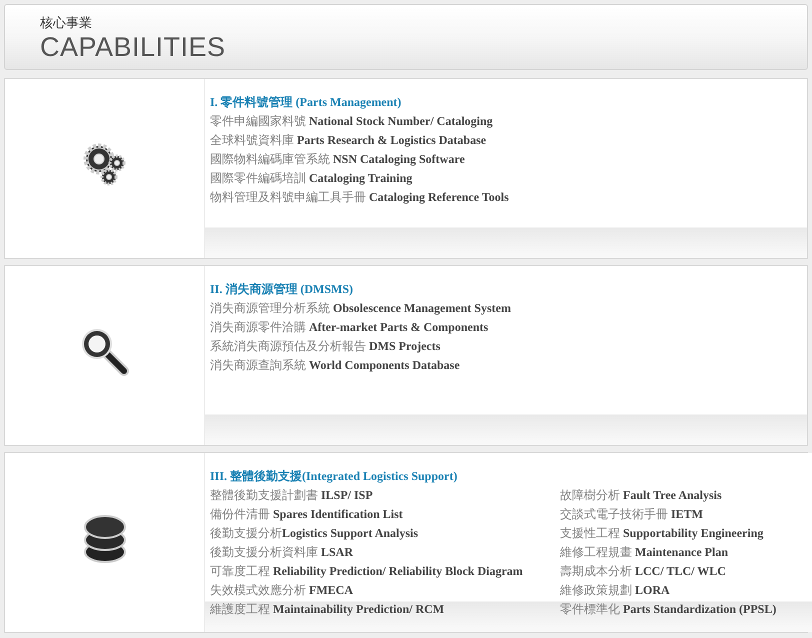 This screenshot has height=638, width=812. Describe the element at coordinates (352, 121) in the screenshot. I see `capability-item: 零件申編國家料號 National Stock Number/ Cataloging` at that location.